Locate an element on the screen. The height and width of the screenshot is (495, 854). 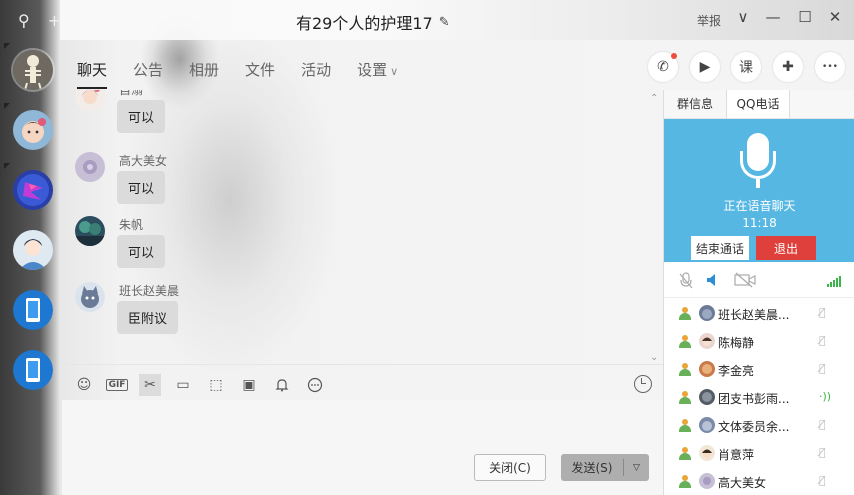
list-item: 文体委员余... 🎙̸ is located at coordinates (759, 426).